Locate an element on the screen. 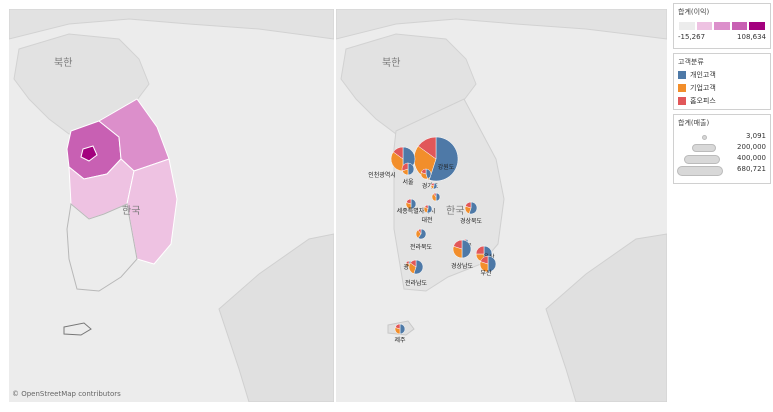 This screenshot has height=412, width=773. swatch-corporate is located at coordinates (682, 88).